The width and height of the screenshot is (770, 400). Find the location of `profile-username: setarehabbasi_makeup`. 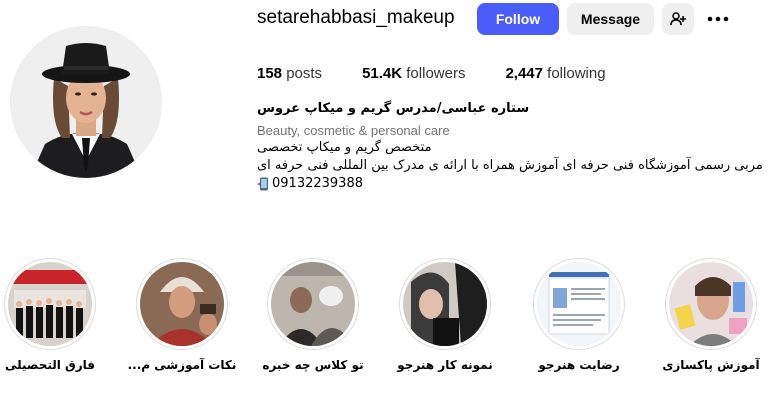

profile-username: setarehabbasi_makeup is located at coordinates (356, 17).